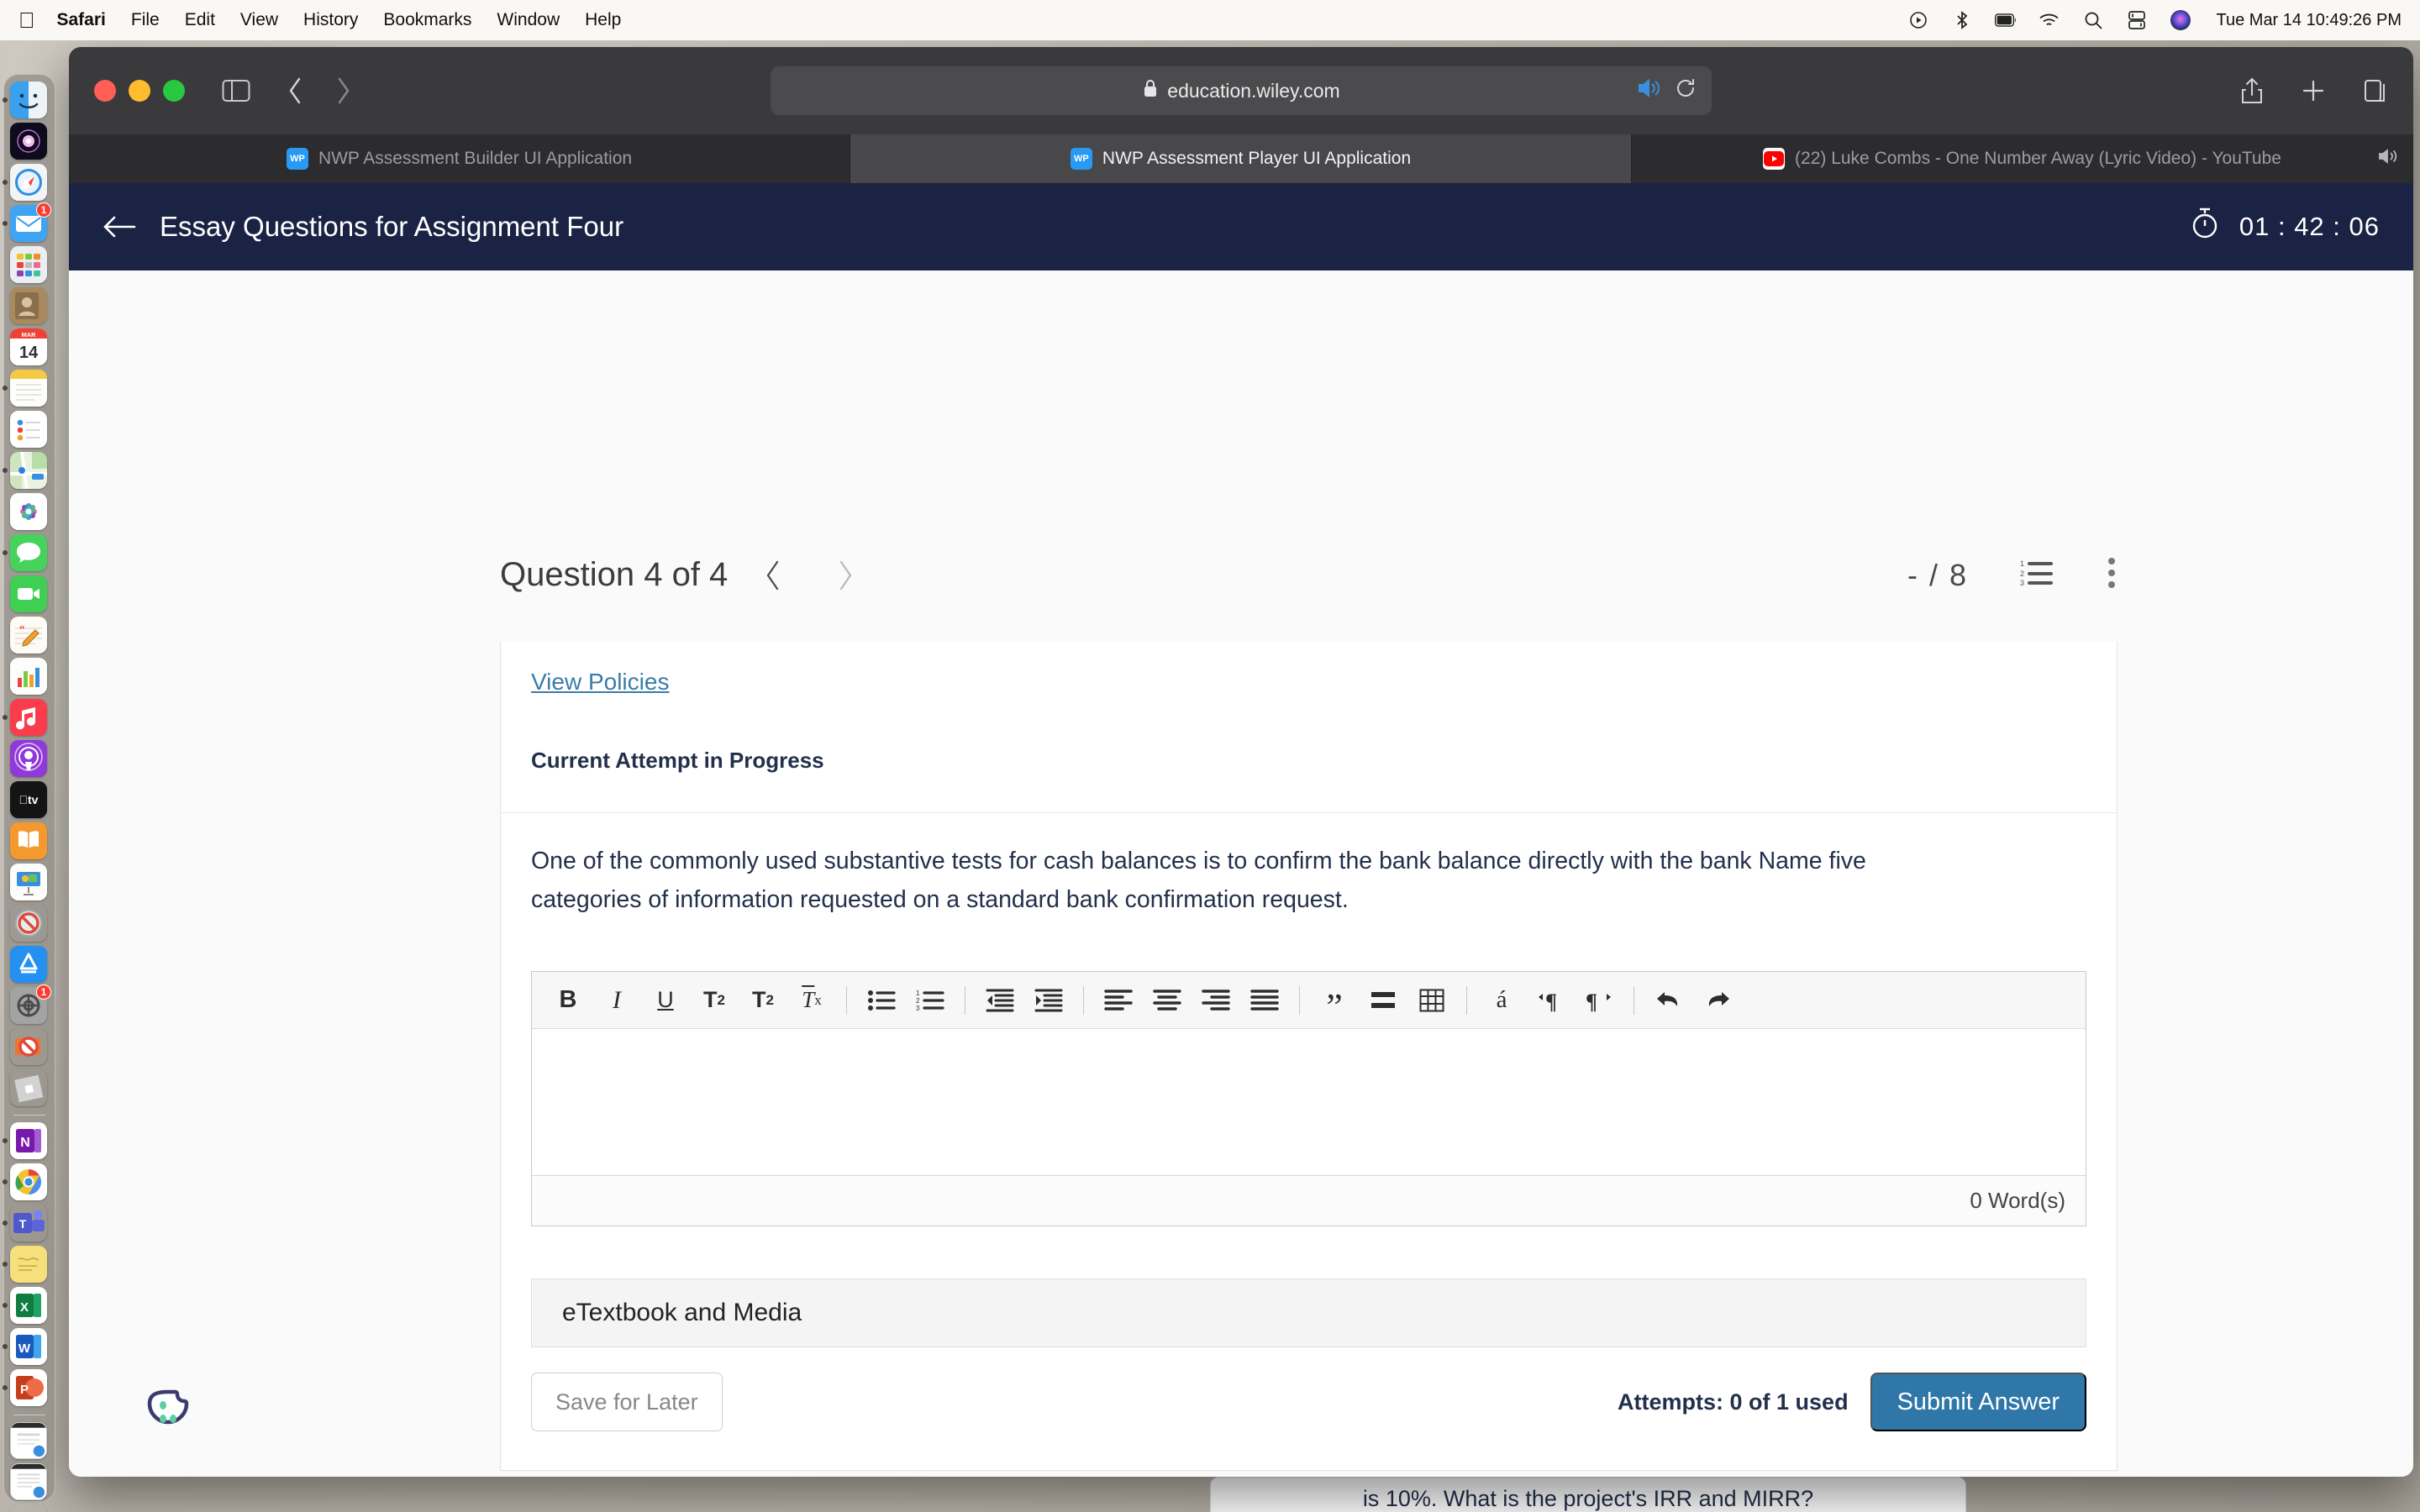 The width and height of the screenshot is (2420, 1512). What do you see at coordinates (460, 158) in the screenshot?
I see `tab-nwp-assessment-builder: WP NWP Assessment Builder UI Application` at bounding box center [460, 158].